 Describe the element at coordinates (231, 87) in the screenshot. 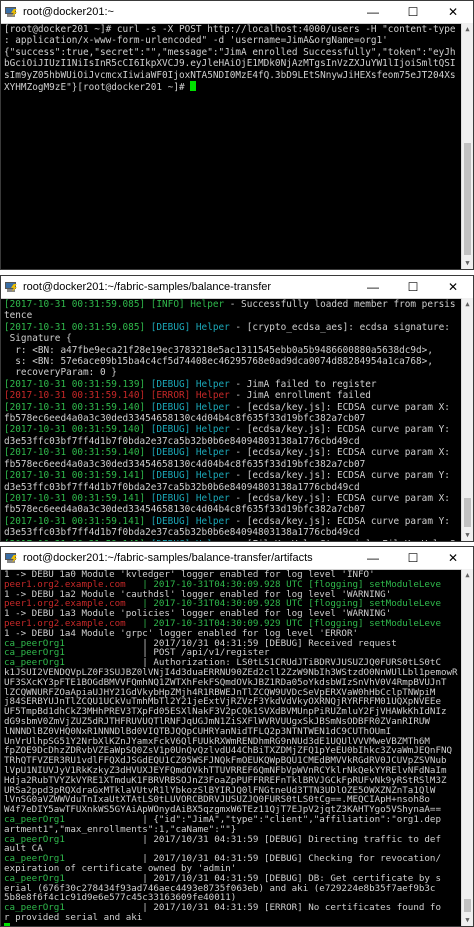

I see `terminal-line: XYHMZogM9zE"}[root@docker201 ~]#` at that location.